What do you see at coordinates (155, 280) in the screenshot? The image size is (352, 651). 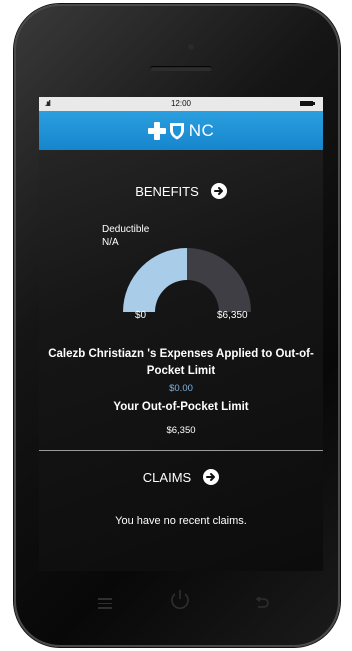 I see `gauge-filled-segment` at bounding box center [155, 280].